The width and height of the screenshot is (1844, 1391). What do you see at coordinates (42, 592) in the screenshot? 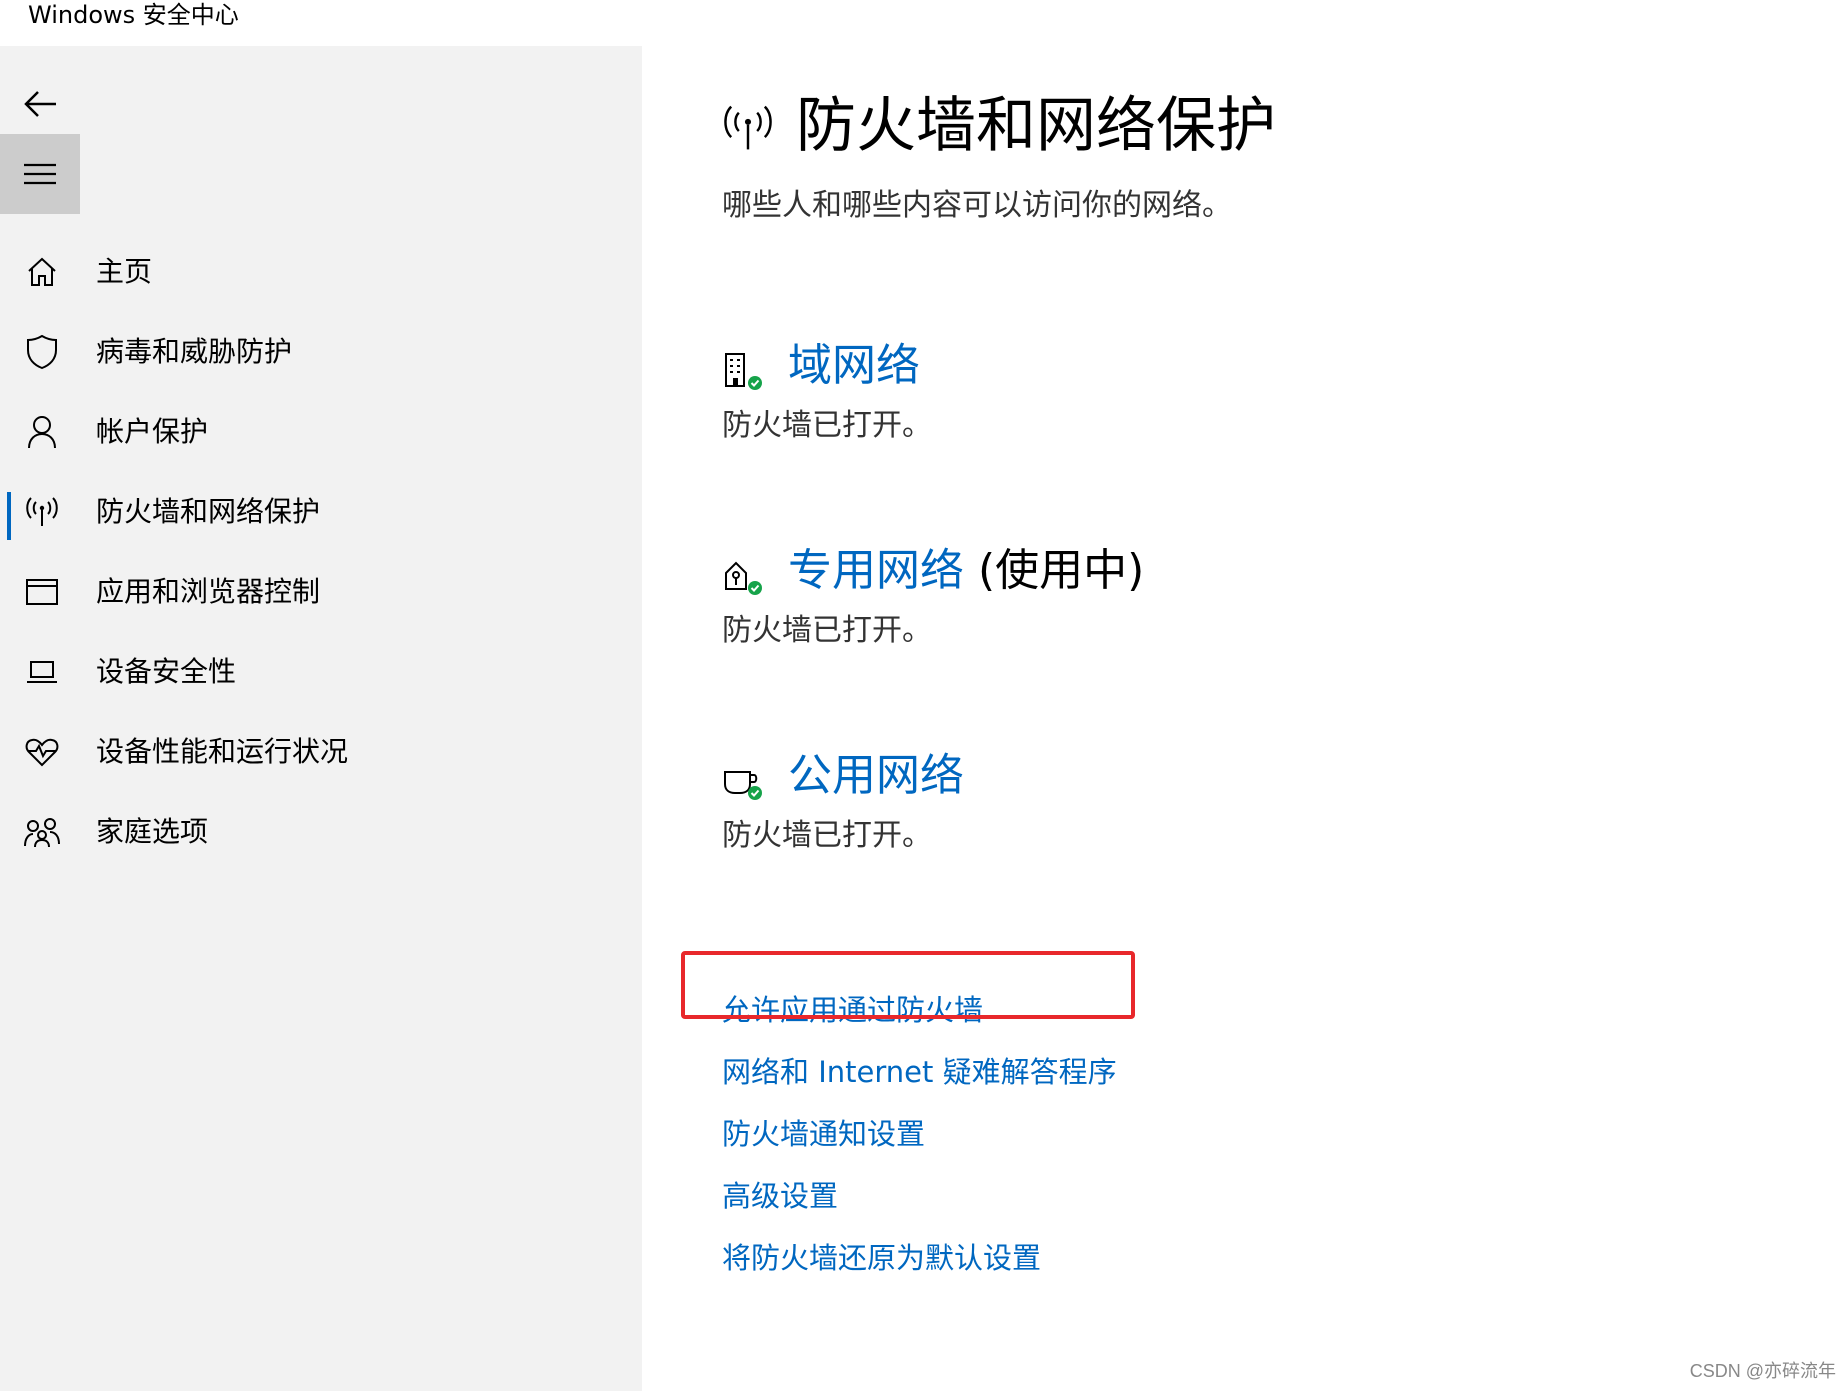
I see `browser-window-icon` at bounding box center [42, 592].